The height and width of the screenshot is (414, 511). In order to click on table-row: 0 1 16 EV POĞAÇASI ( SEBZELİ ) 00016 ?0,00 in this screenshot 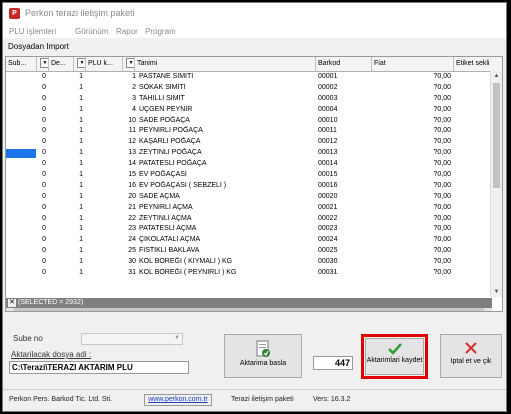, I will do `click(249, 186)`.